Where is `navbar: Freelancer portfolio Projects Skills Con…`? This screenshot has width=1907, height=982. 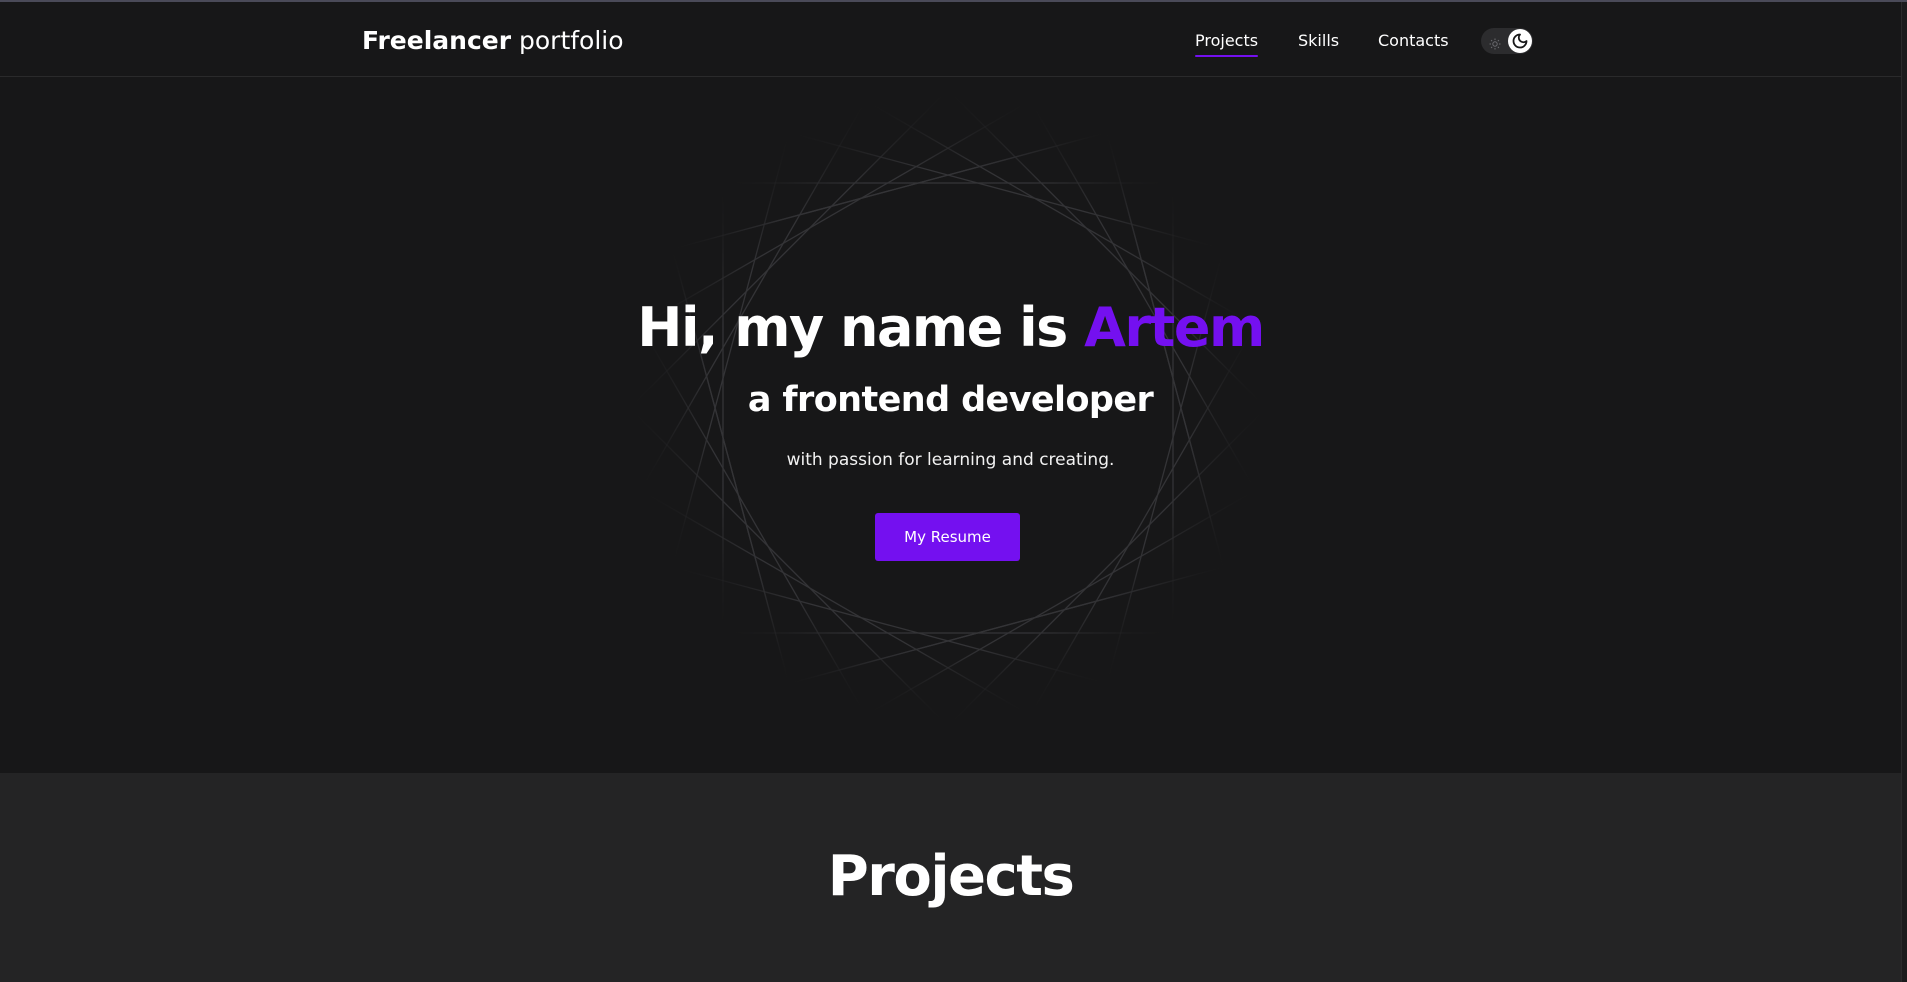 navbar: Freelancer portfolio Projects Skills Con… is located at coordinates (950, 39).